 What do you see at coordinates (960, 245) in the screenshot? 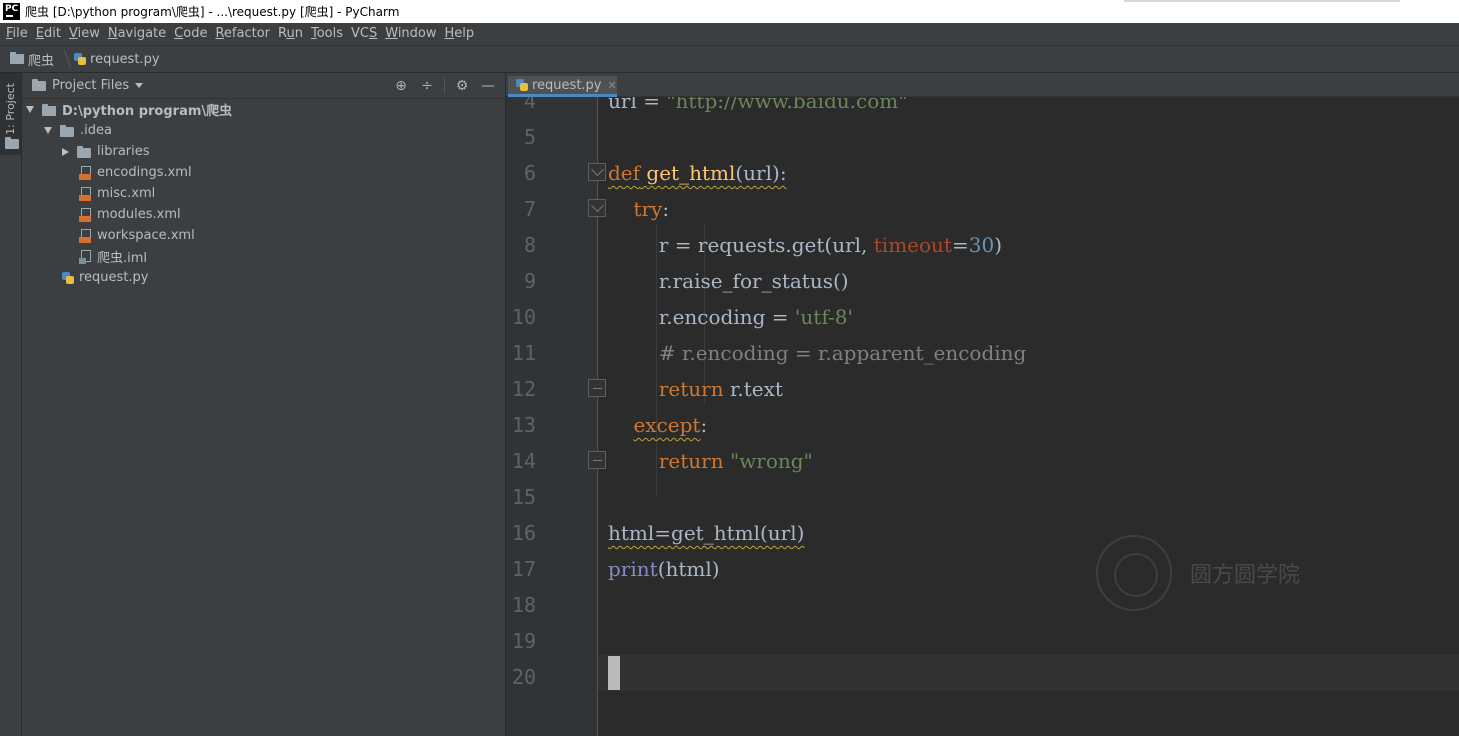
I see `code-text: =` at bounding box center [960, 245].